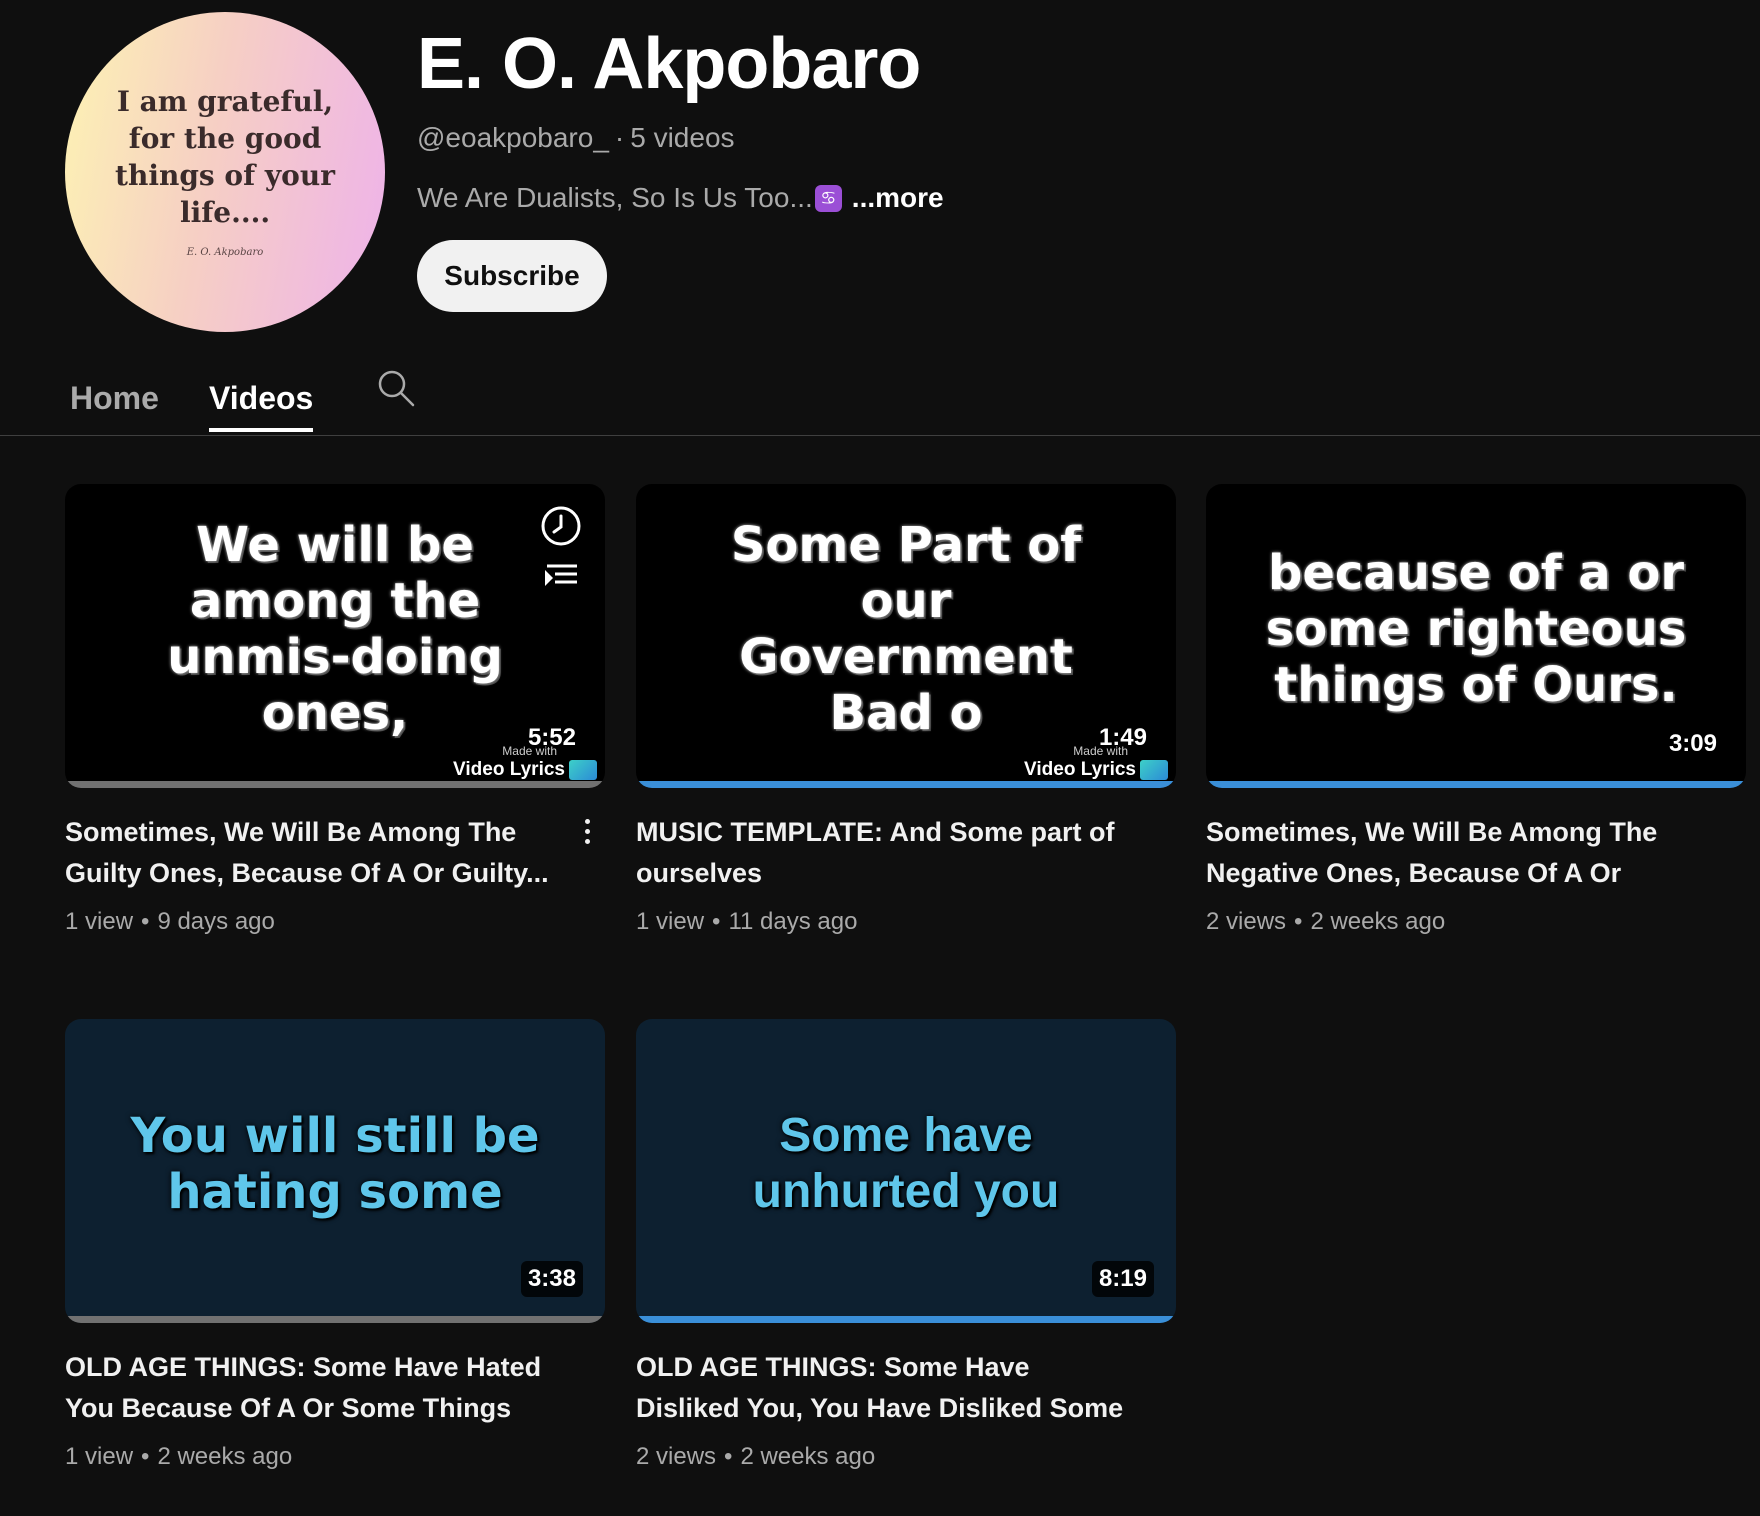 Image resolution: width=1760 pixels, height=1516 pixels. What do you see at coordinates (551, 1279) in the screenshot?
I see `duration-badge: 3:38` at bounding box center [551, 1279].